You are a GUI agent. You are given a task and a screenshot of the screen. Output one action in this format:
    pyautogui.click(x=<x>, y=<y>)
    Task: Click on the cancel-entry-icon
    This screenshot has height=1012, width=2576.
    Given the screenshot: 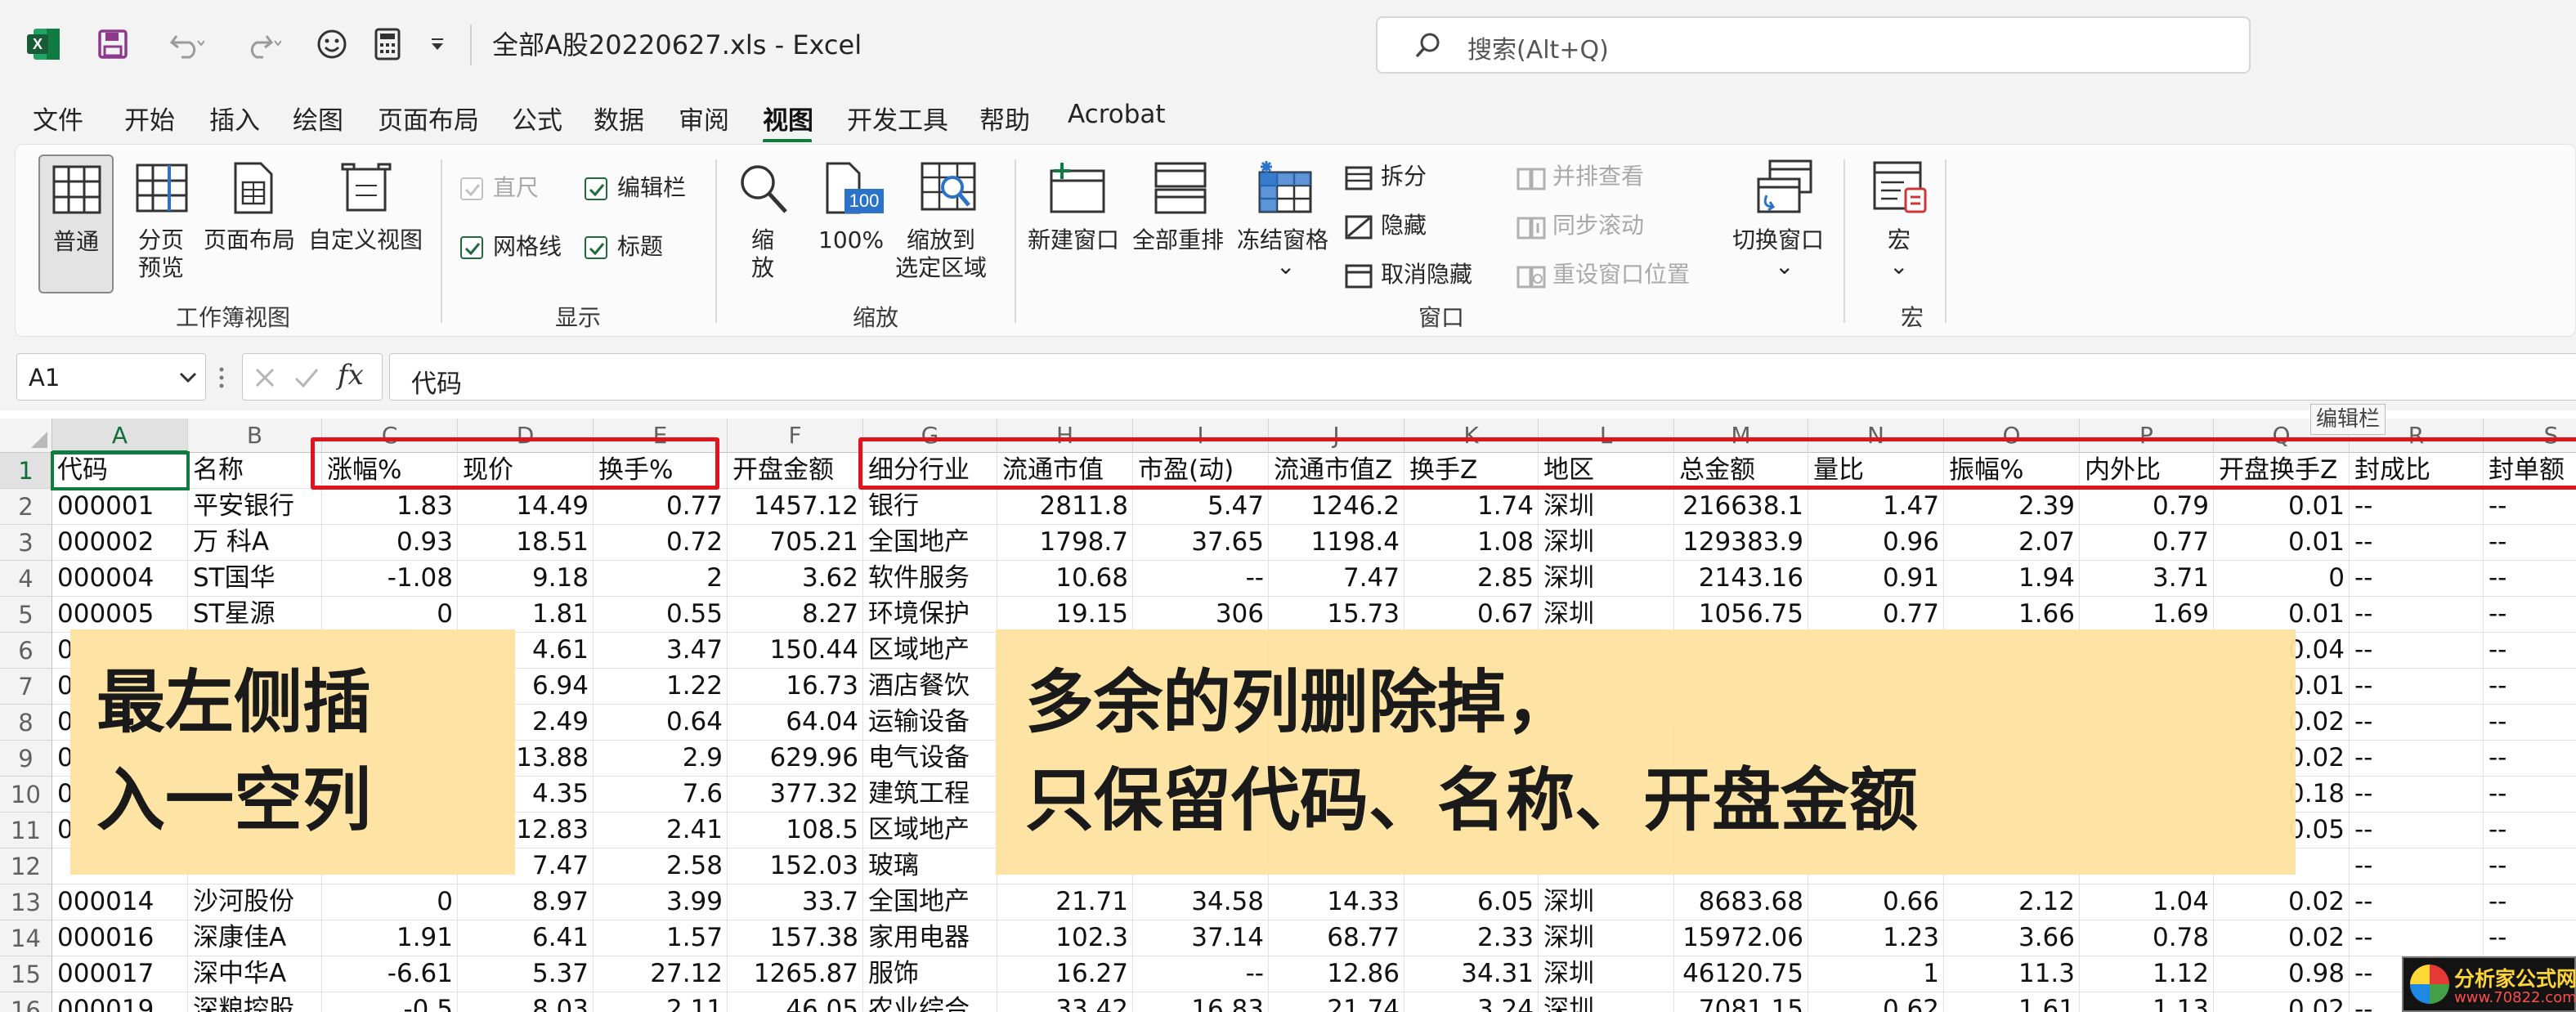 What is the action you would take?
    pyautogui.click(x=265, y=377)
    